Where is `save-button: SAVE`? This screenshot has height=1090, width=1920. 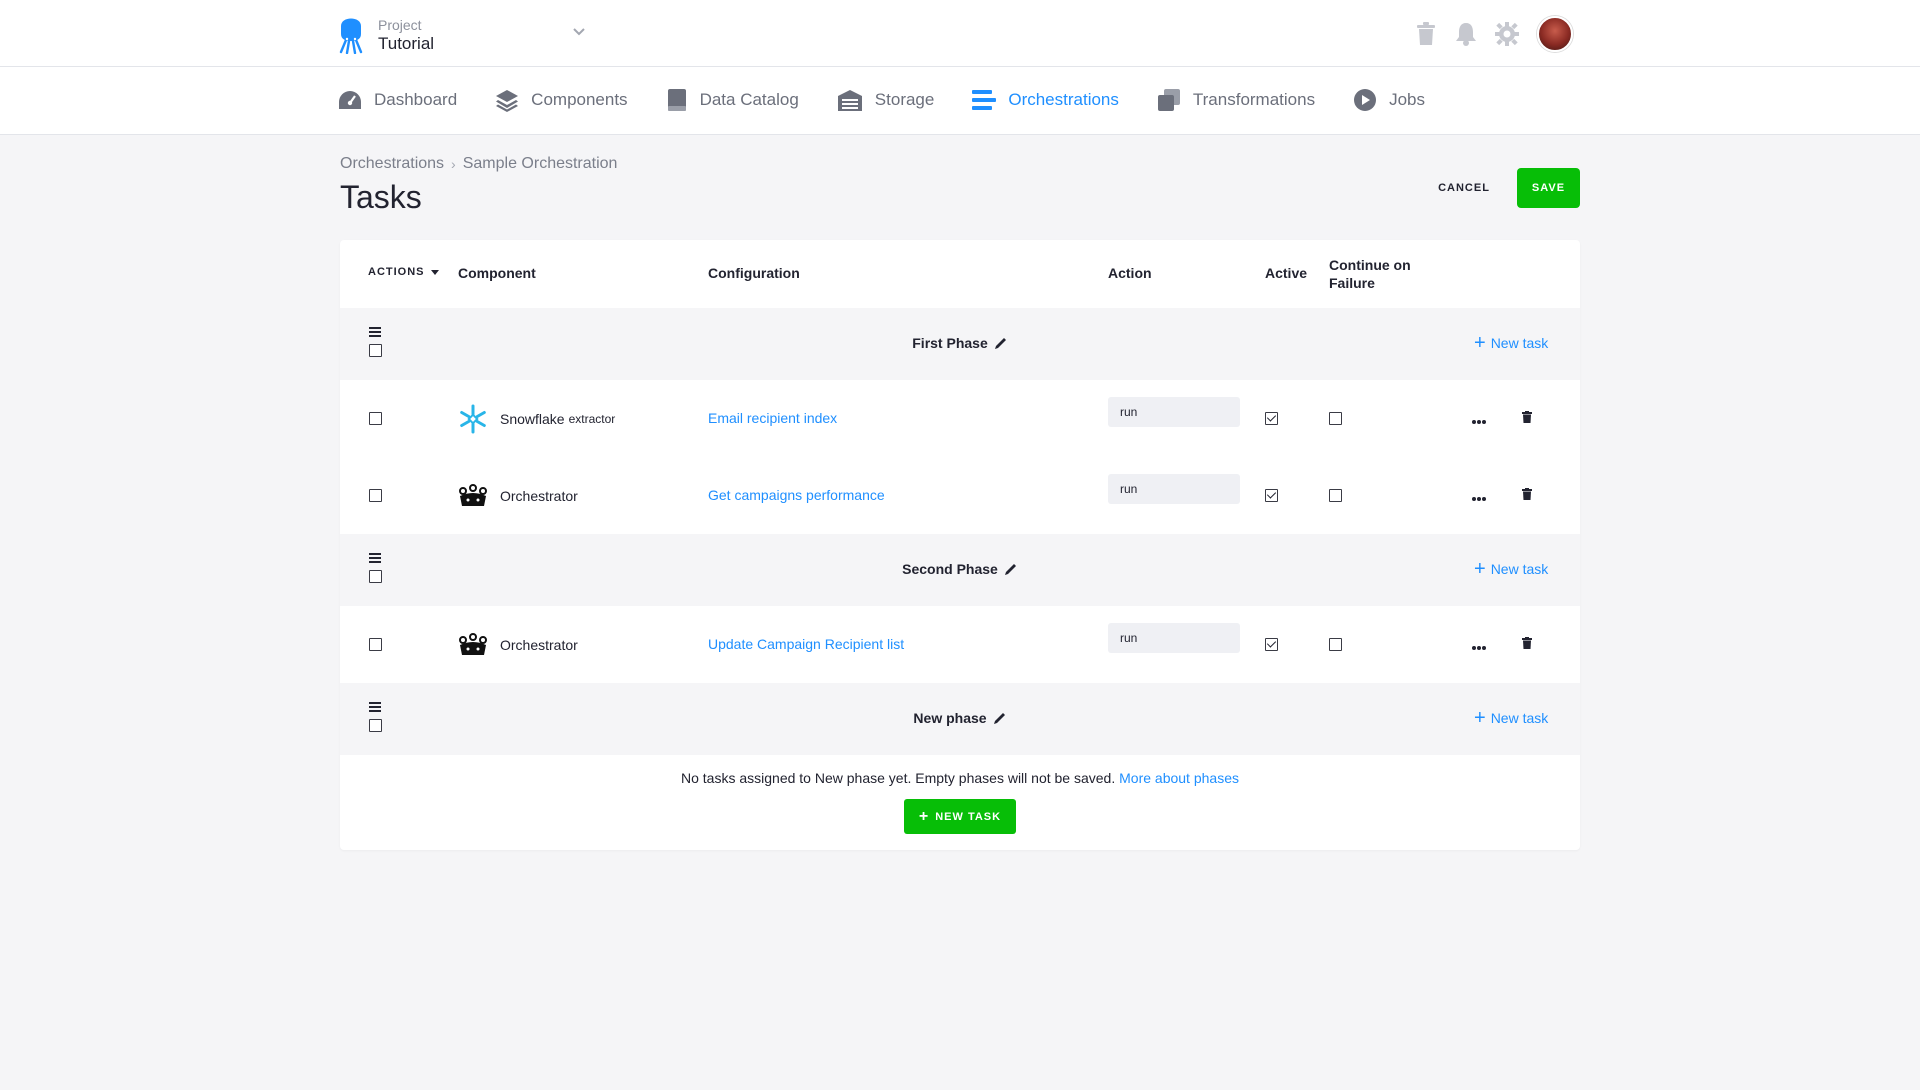
save-button: SAVE is located at coordinates (1548, 188).